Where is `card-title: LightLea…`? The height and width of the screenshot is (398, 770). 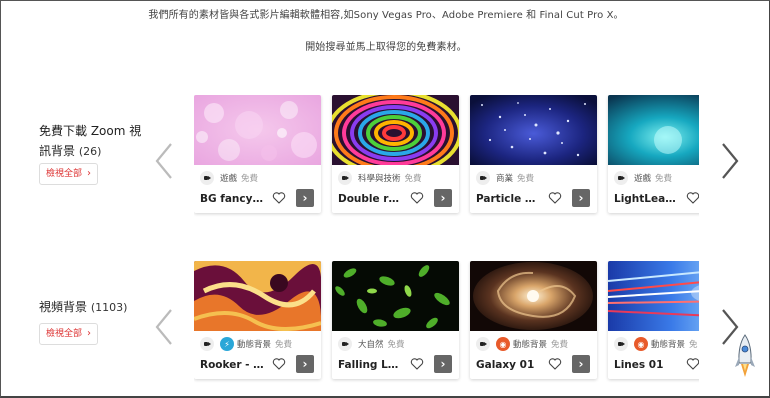
card-title: LightLea… is located at coordinates (645, 199).